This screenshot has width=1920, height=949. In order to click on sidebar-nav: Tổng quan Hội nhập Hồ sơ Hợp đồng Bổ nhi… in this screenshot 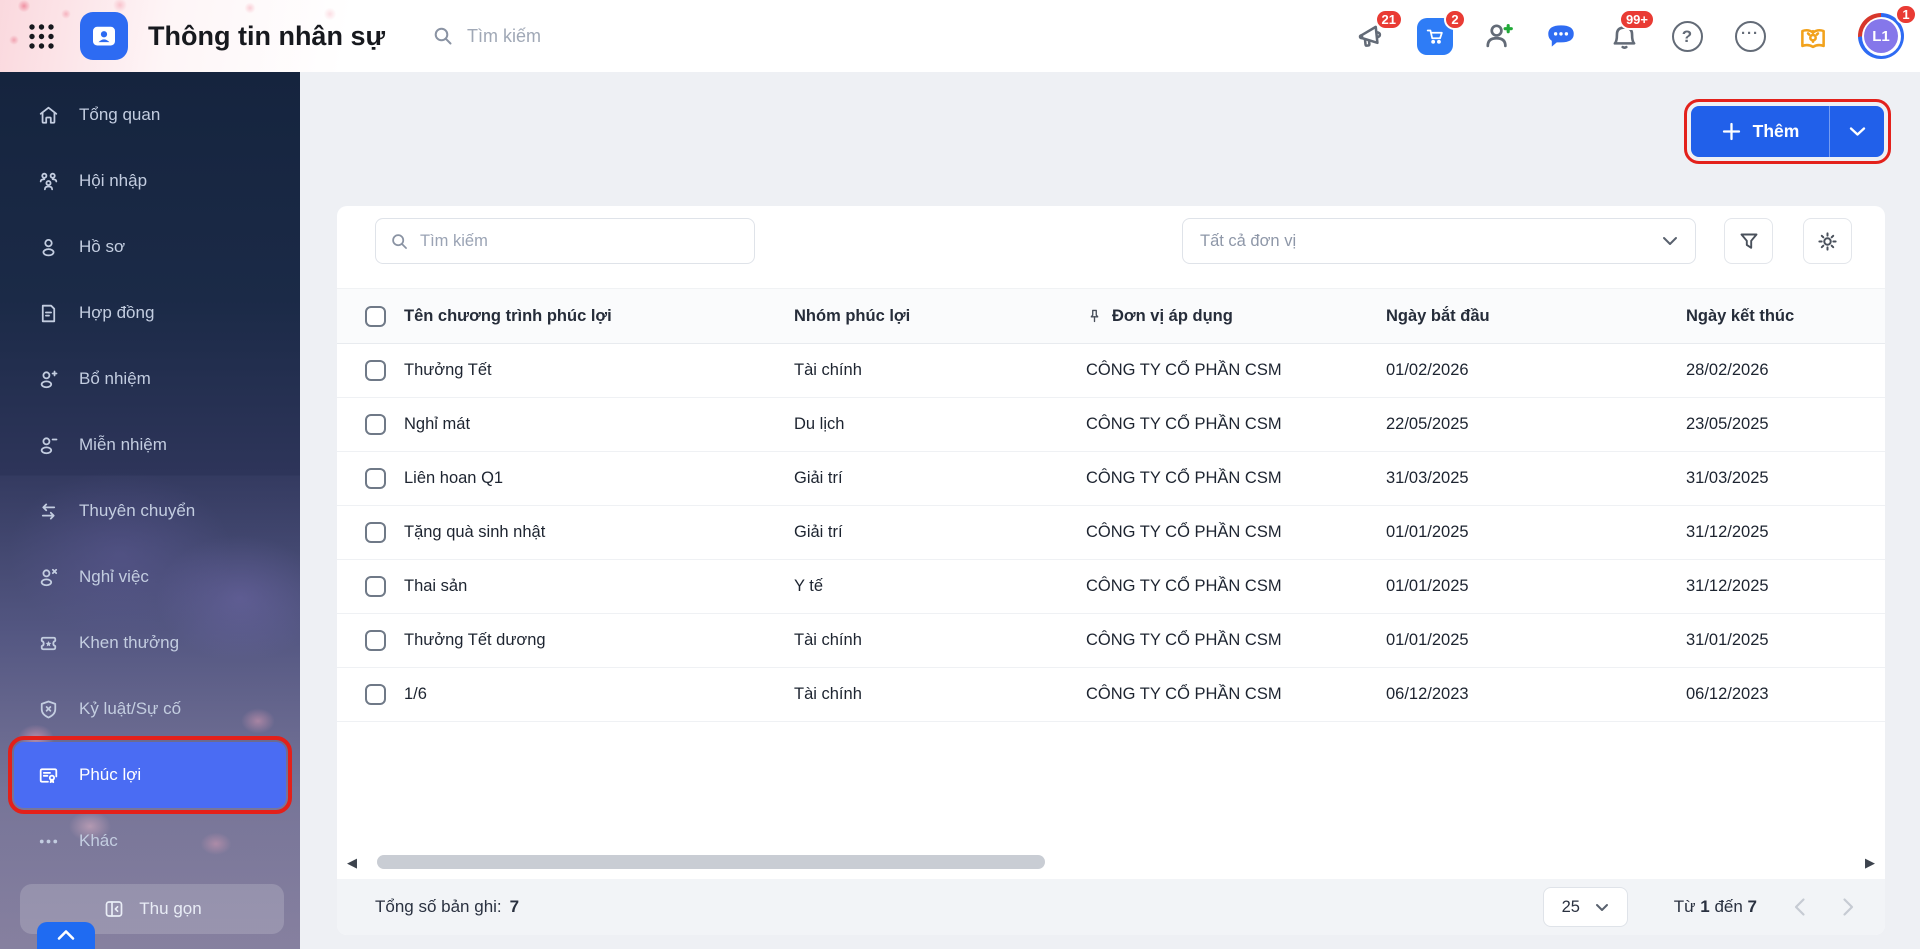, I will do `click(150, 478)`.